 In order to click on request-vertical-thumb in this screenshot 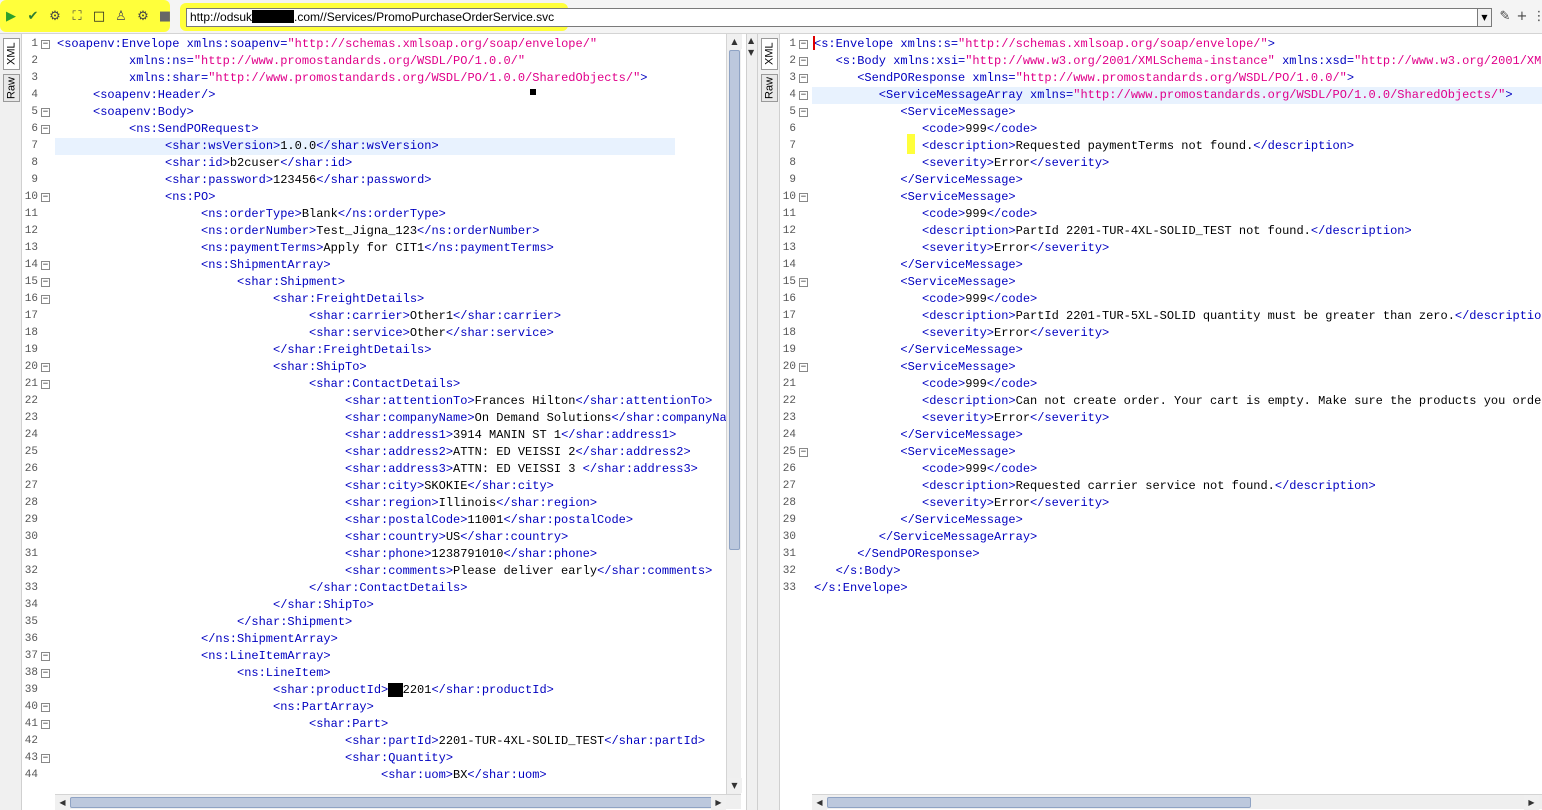, I will do `click(734, 300)`.